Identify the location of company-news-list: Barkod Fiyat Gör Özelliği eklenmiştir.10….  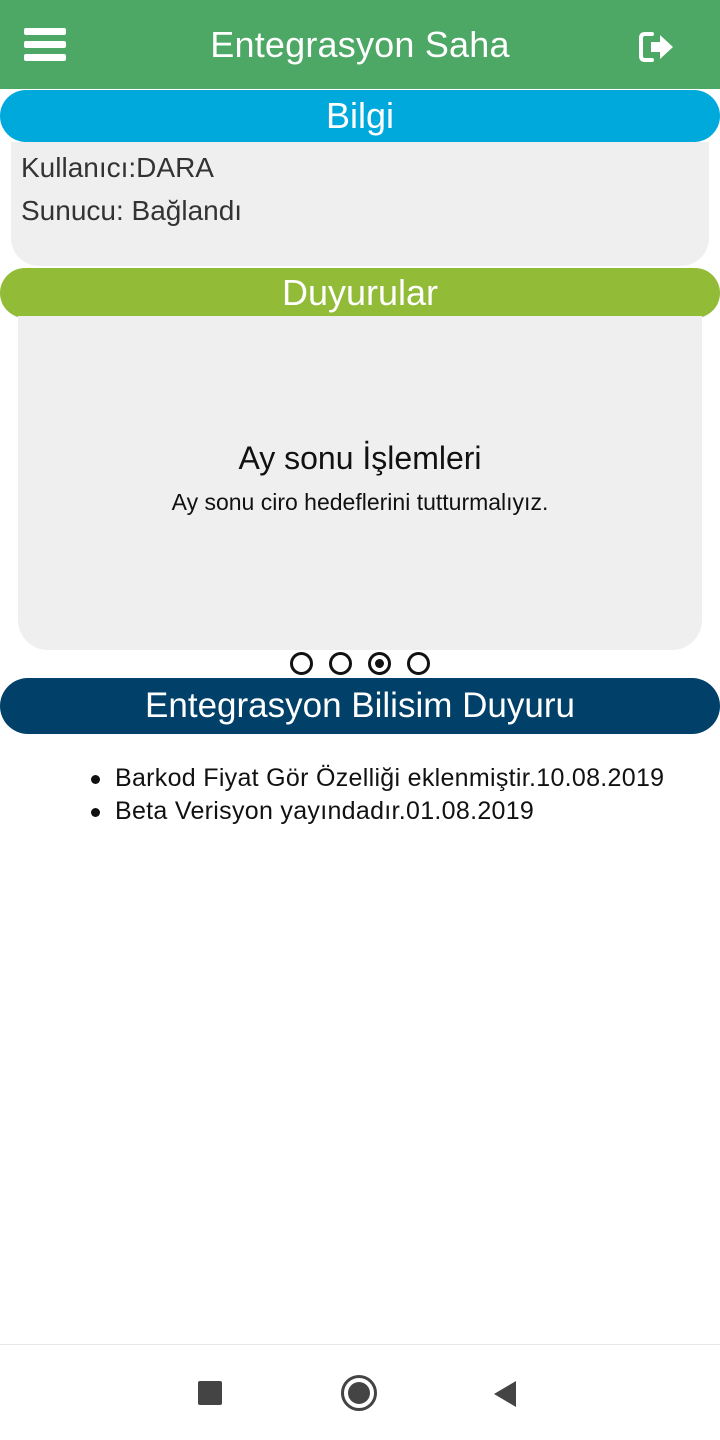
(383, 795).